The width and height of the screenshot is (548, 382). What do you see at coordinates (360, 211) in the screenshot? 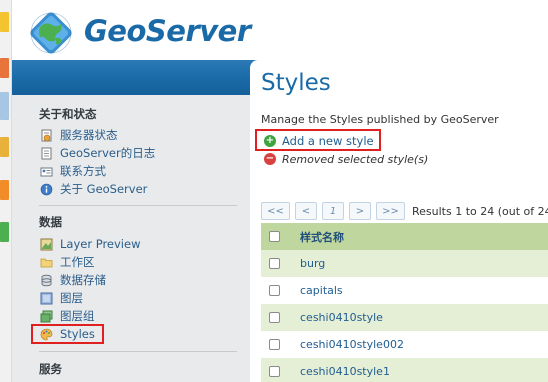
I see `next-page-button: >` at bounding box center [360, 211].